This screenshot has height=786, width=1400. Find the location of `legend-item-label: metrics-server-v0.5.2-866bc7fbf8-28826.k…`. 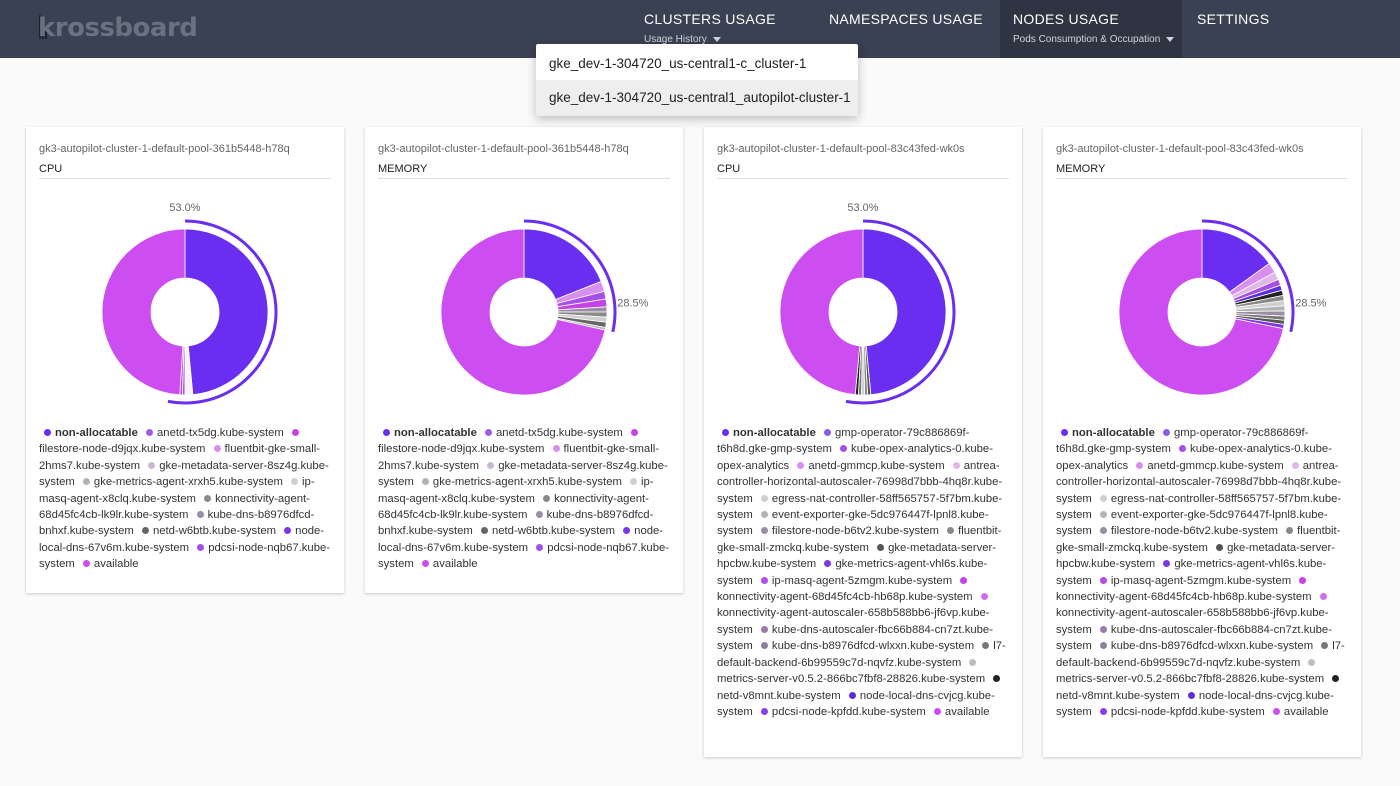

legend-item-label: metrics-server-v0.5.2-866bc7fbf8-28826.k… is located at coordinates (851, 679).